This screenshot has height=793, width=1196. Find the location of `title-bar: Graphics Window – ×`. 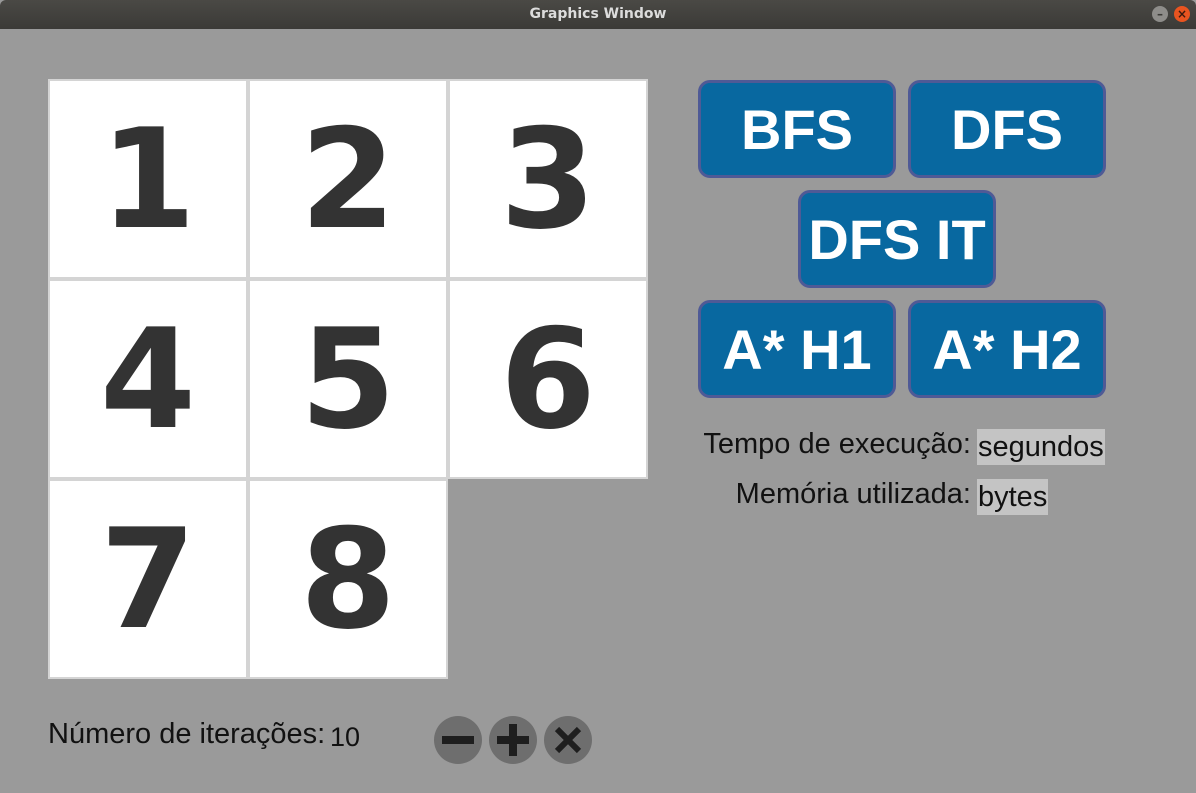

title-bar: Graphics Window – × is located at coordinates (598, 14).